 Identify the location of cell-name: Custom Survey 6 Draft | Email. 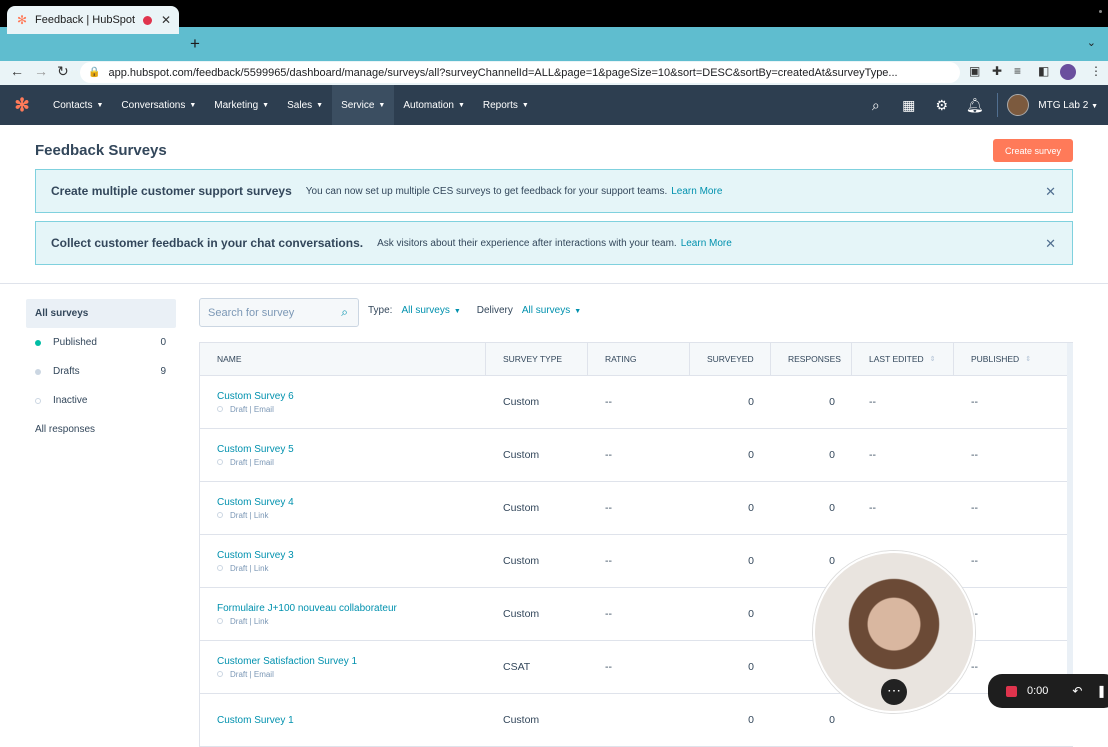
(343, 402).